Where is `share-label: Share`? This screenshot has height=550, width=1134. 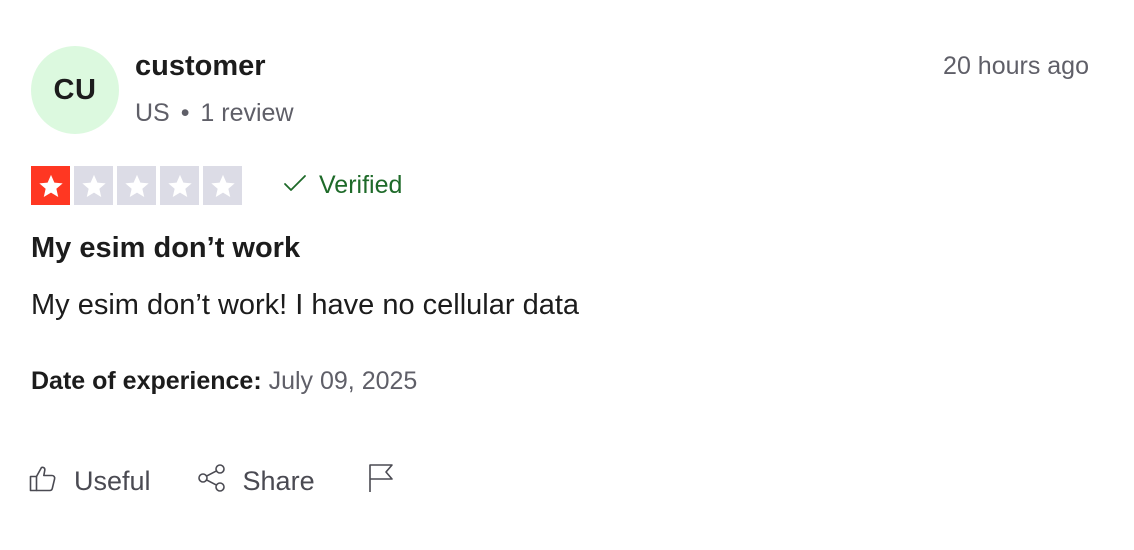 share-label: Share is located at coordinates (278, 481).